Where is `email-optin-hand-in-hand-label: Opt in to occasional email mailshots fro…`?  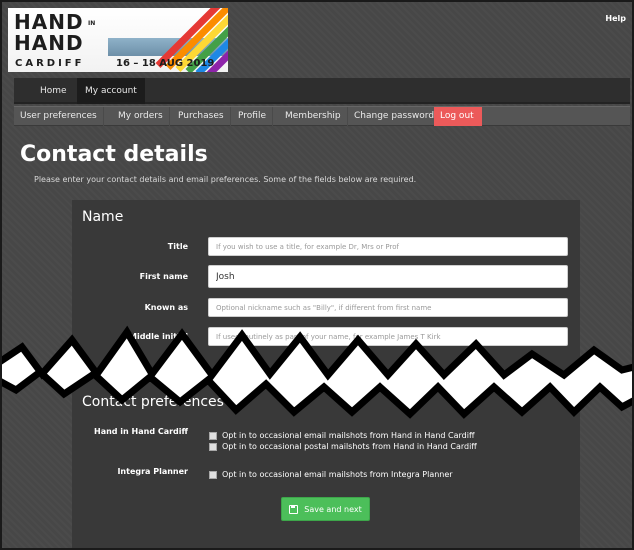 email-optin-hand-in-hand-label: Opt in to occasional email mailshots fro… is located at coordinates (348, 435).